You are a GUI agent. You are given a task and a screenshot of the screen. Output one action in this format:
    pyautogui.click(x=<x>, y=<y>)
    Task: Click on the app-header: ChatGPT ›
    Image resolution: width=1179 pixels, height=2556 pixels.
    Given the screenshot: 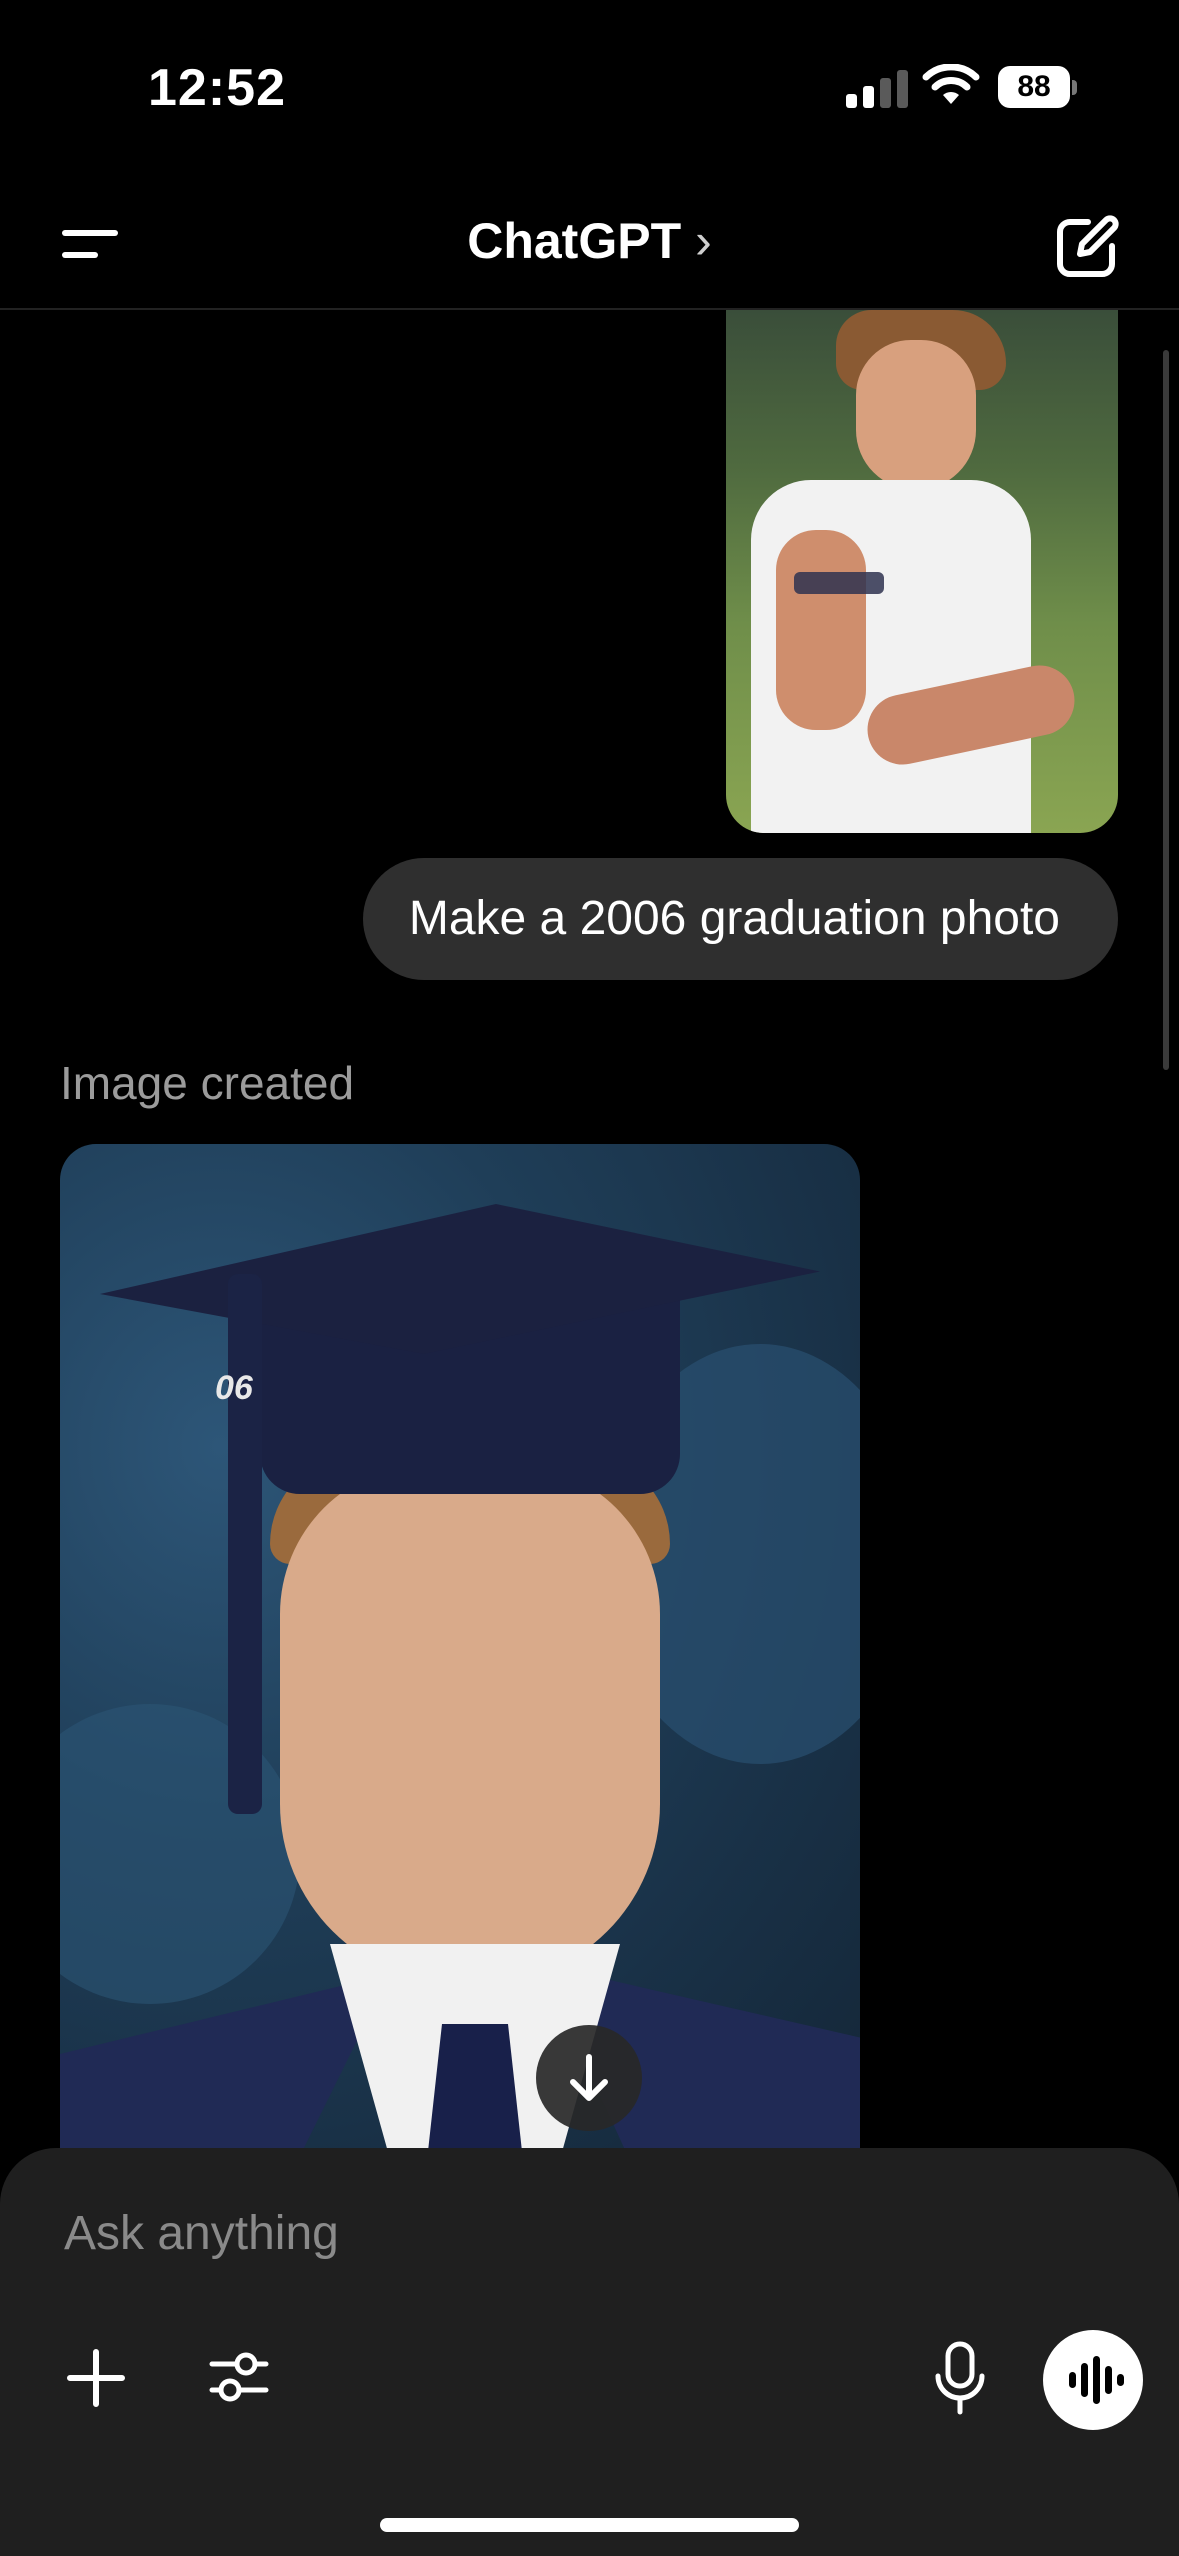 What is the action you would take?
    pyautogui.click(x=589, y=244)
    